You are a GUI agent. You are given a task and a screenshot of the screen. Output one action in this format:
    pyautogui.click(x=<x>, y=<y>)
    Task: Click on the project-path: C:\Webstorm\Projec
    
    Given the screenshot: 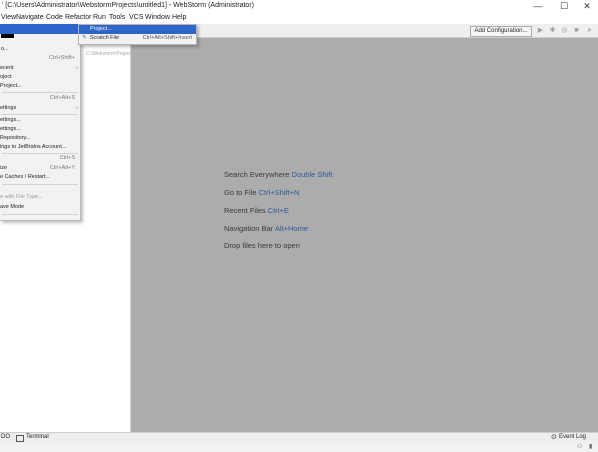 What is the action you would take?
    pyautogui.click(x=108, y=54)
    